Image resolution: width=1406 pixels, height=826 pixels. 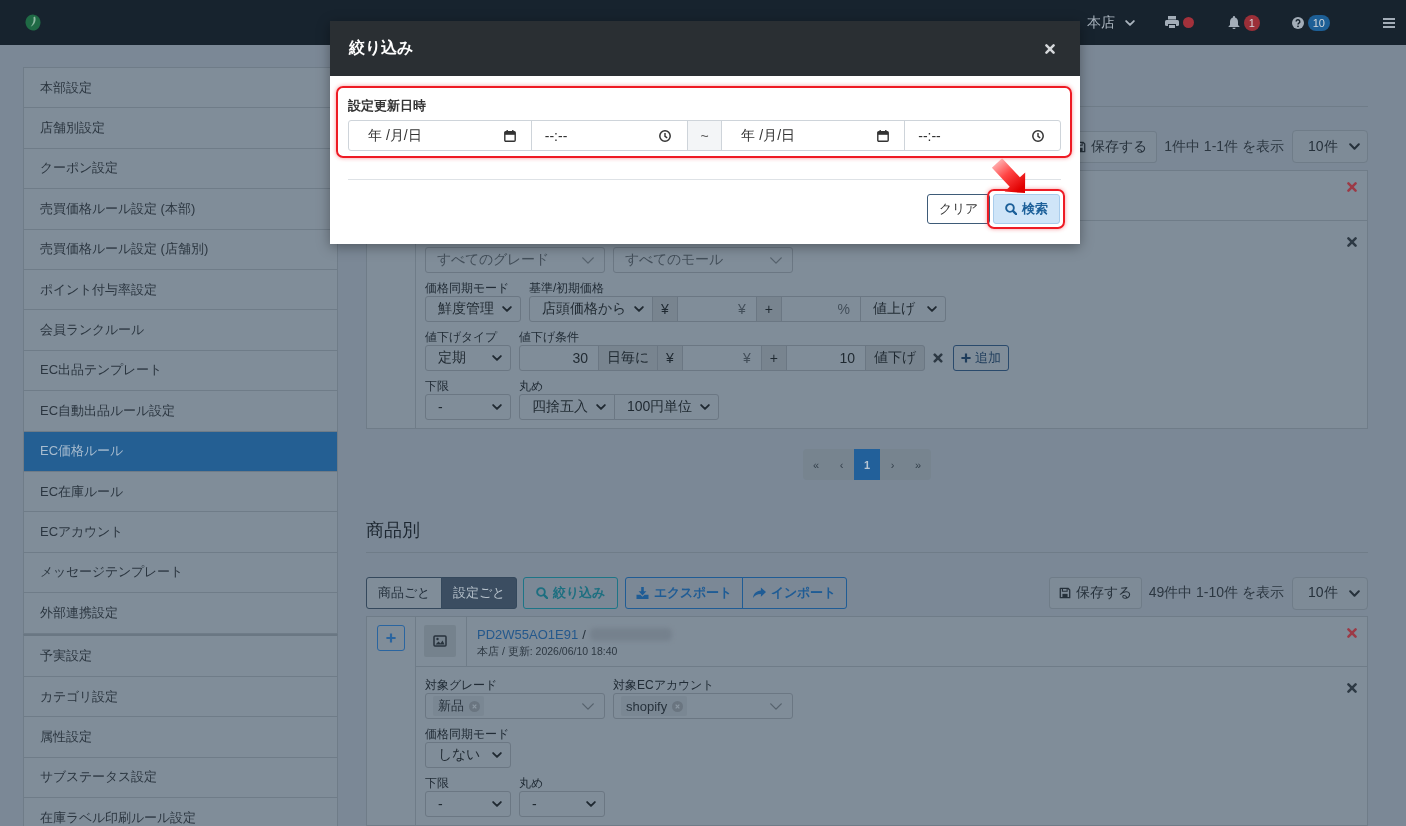 What do you see at coordinates (654, 706) in the screenshot?
I see `selected-tag: shopify` at bounding box center [654, 706].